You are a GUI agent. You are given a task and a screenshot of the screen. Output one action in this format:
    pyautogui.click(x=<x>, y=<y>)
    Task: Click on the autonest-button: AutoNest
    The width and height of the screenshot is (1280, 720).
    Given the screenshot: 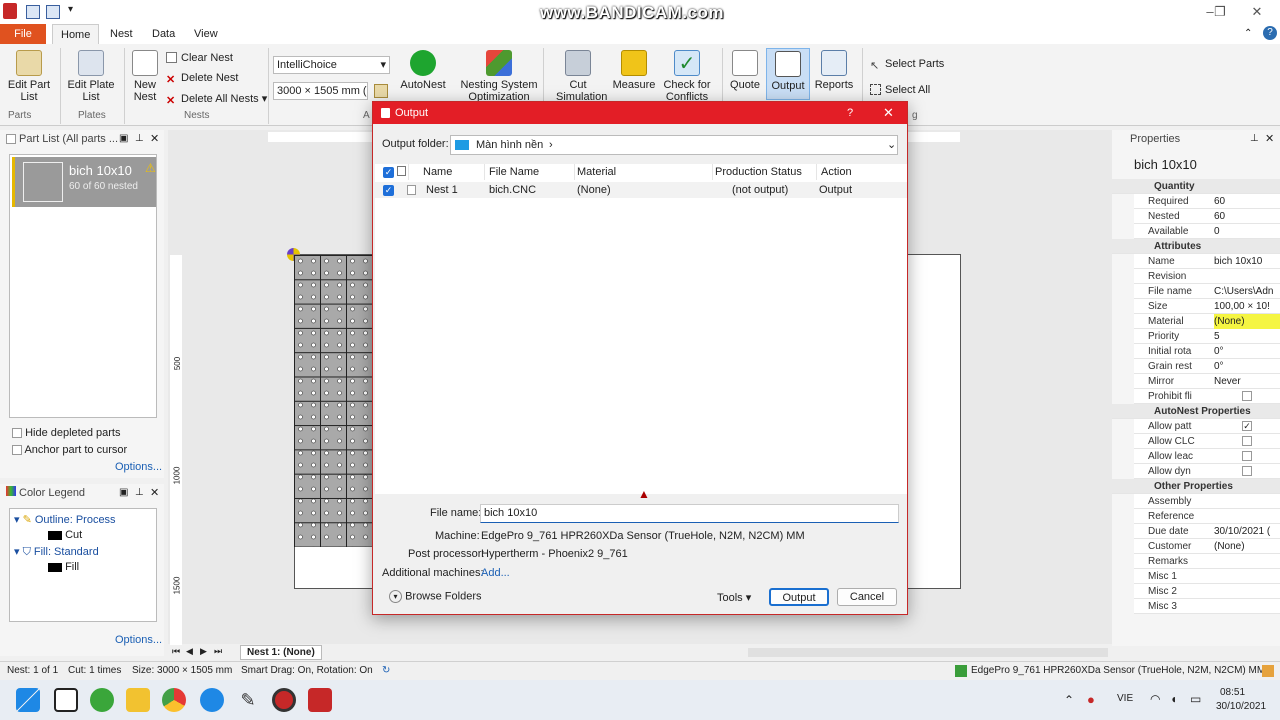 What is the action you would take?
    pyautogui.click(x=423, y=67)
    